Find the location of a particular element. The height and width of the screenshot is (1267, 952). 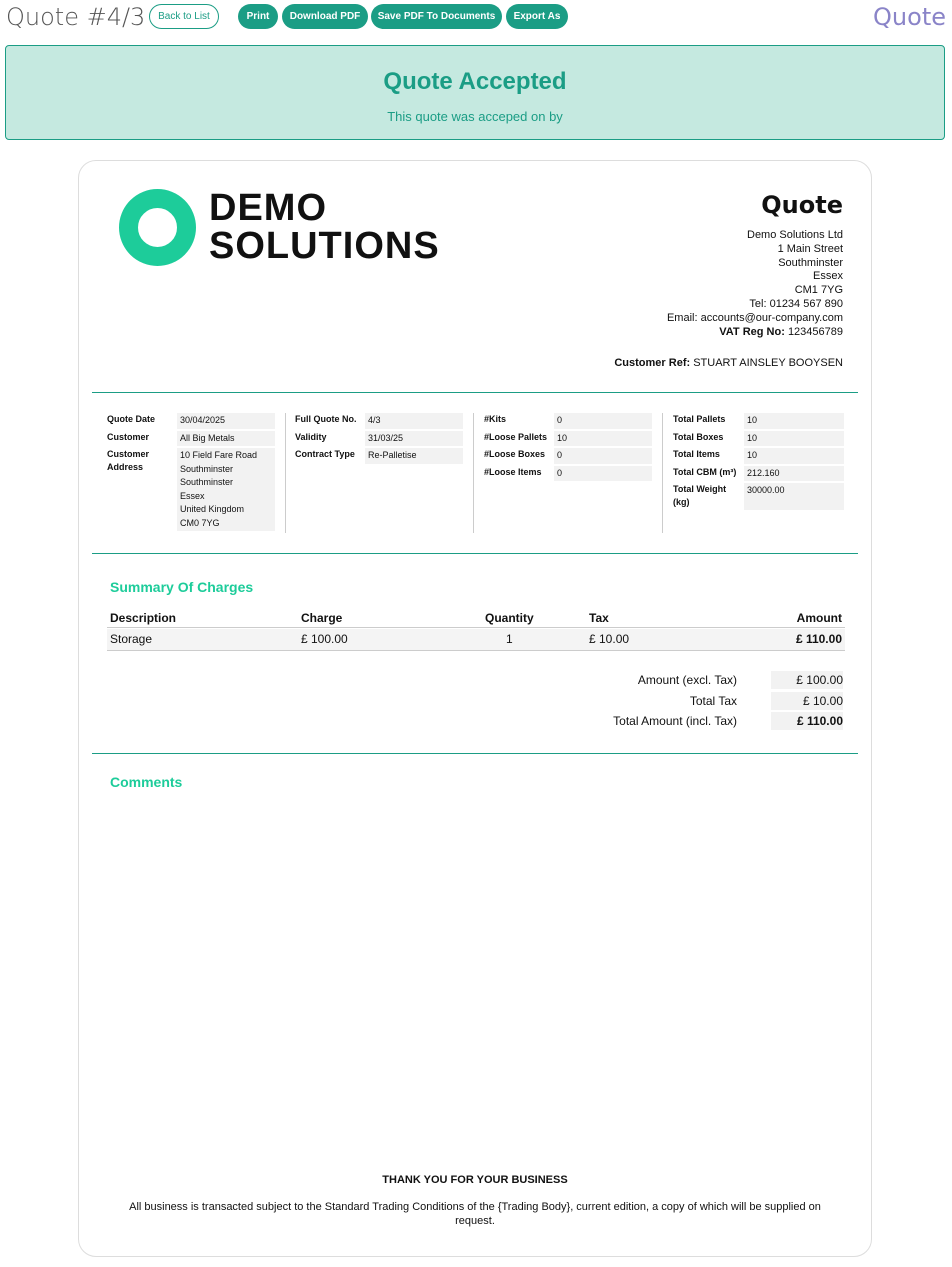

col-quantity: Quantity is located at coordinates (509, 618).